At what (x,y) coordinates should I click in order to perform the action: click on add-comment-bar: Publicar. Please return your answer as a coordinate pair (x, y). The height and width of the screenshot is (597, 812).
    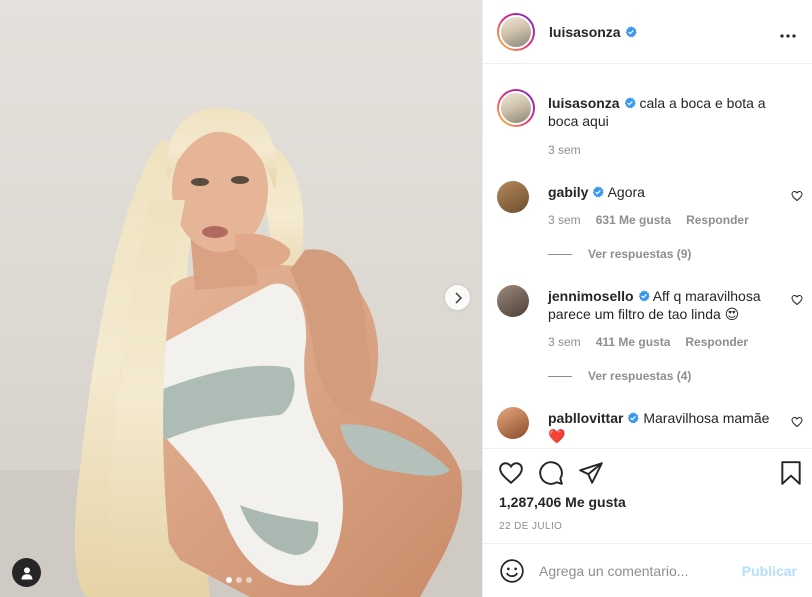
    Looking at the image, I should click on (647, 570).